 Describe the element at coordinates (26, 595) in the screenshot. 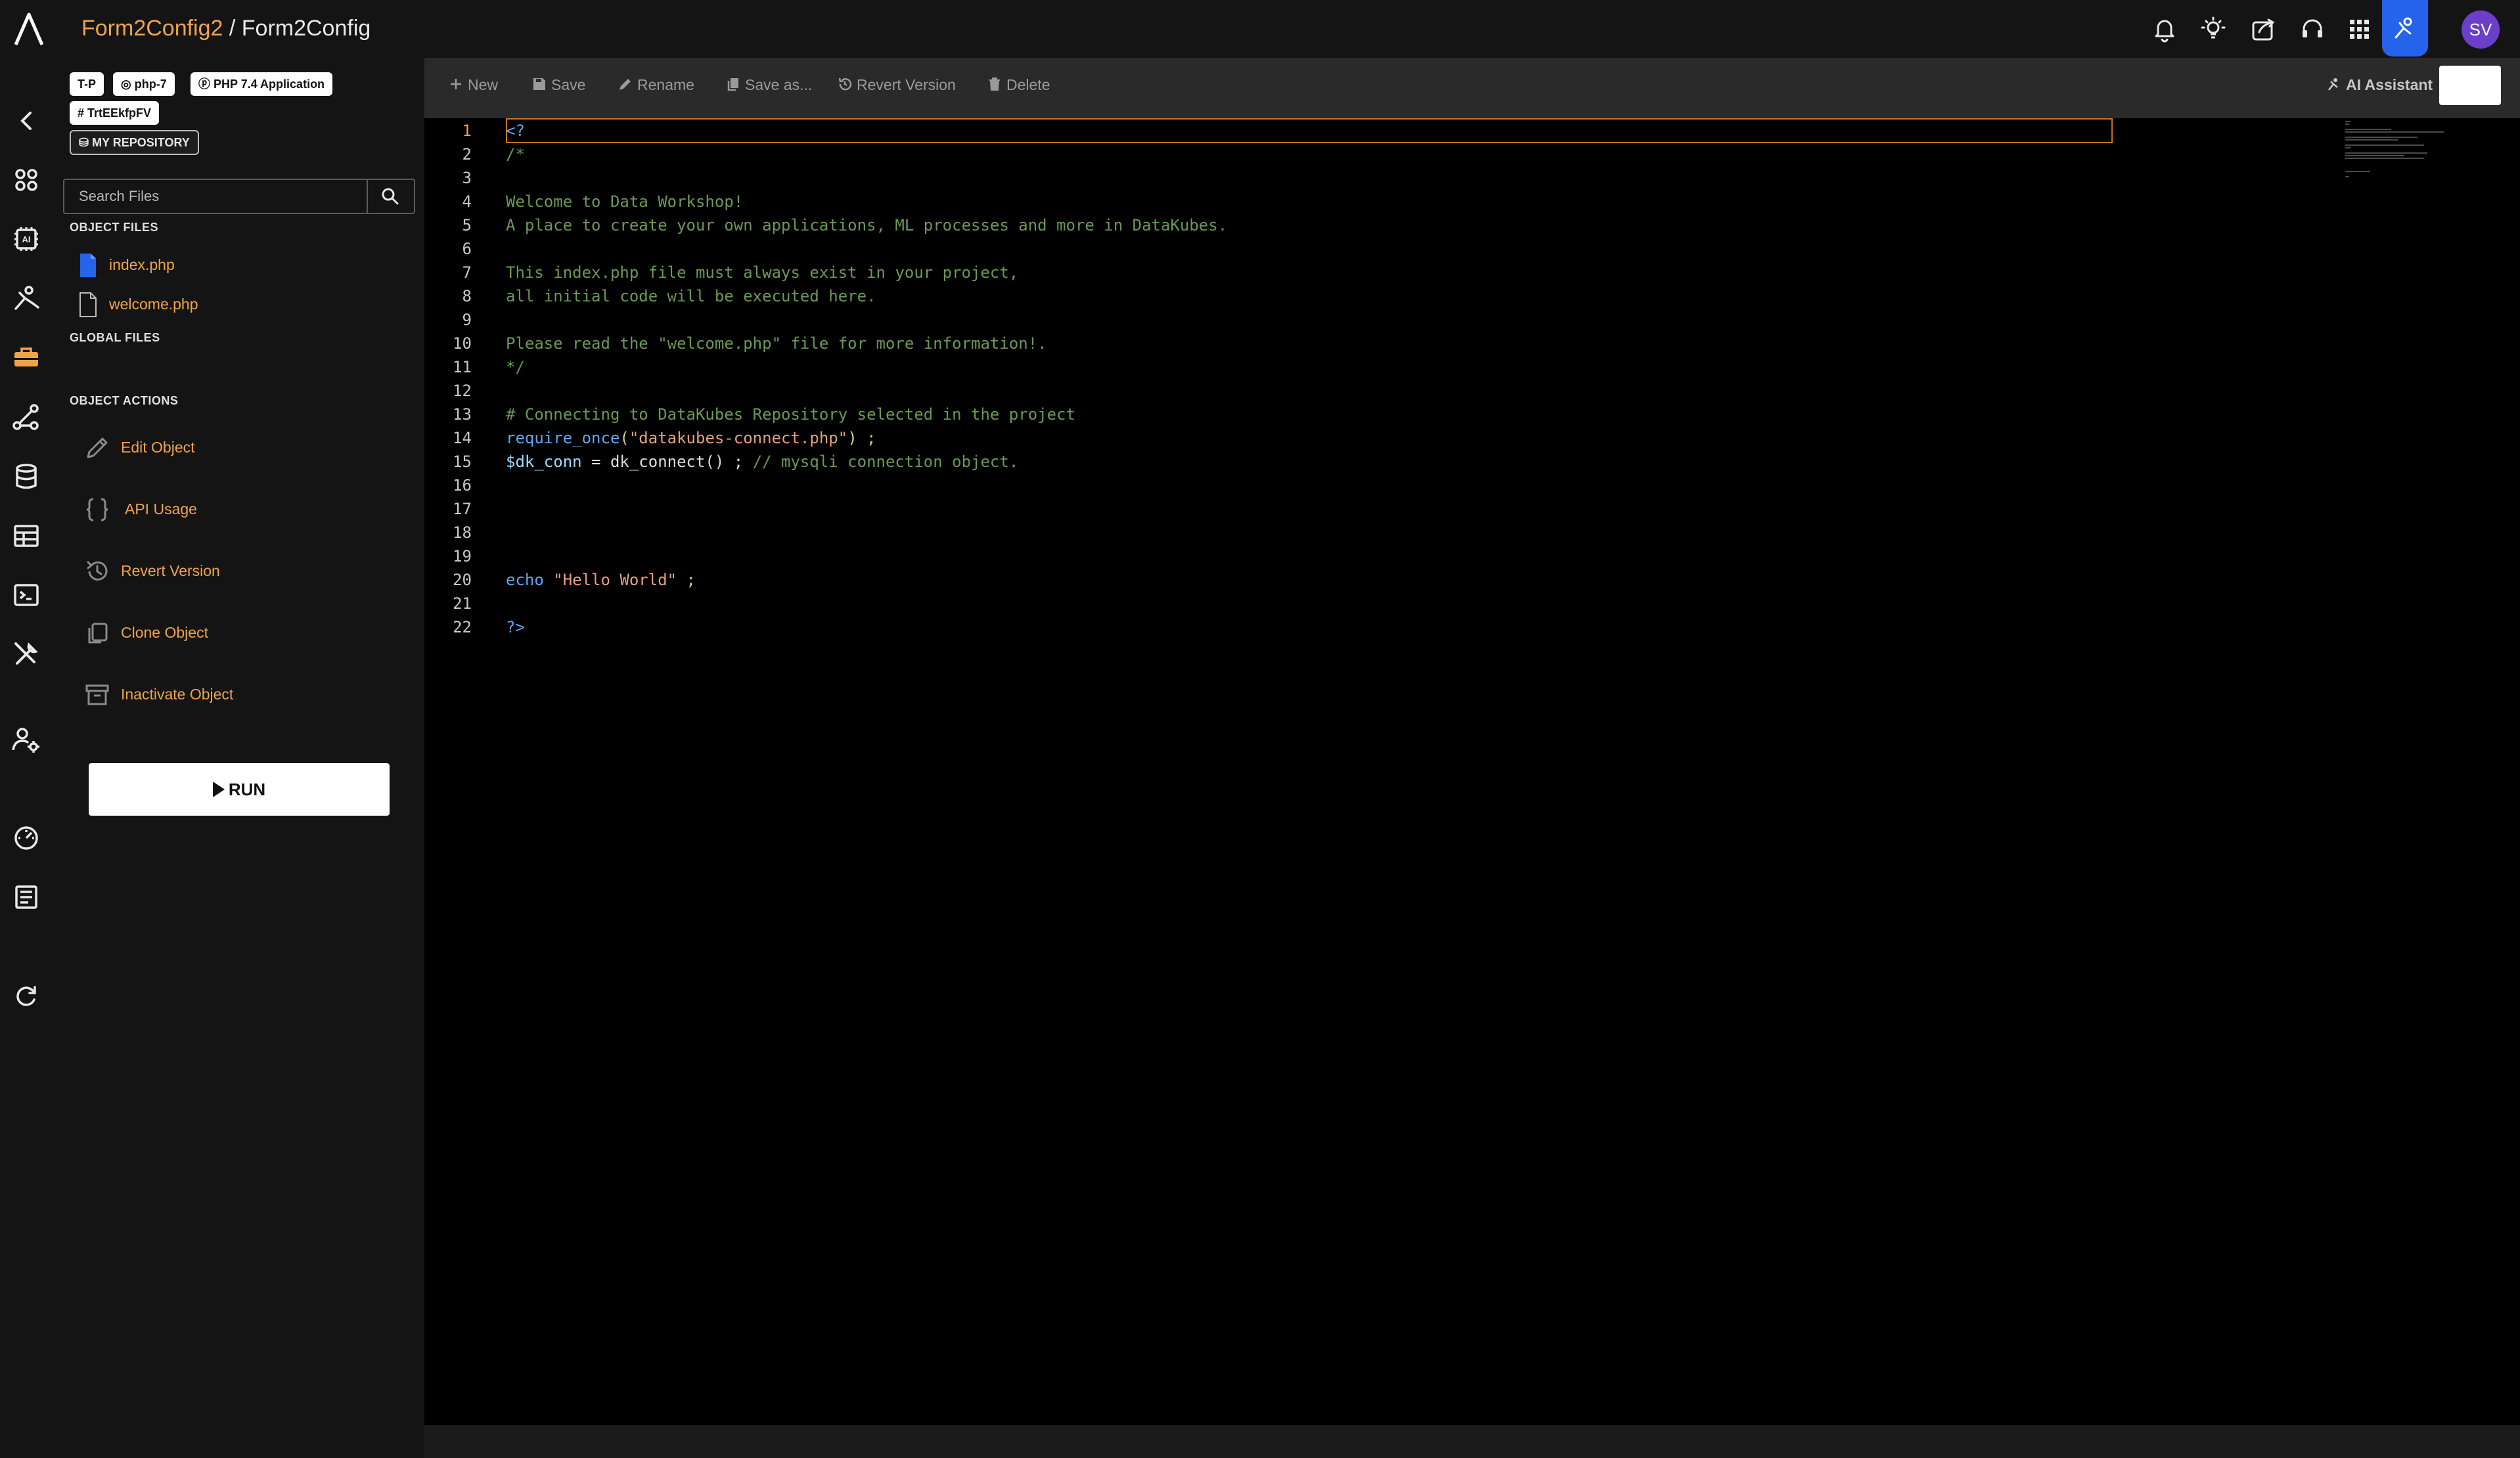

I see `terminal-icon` at that location.